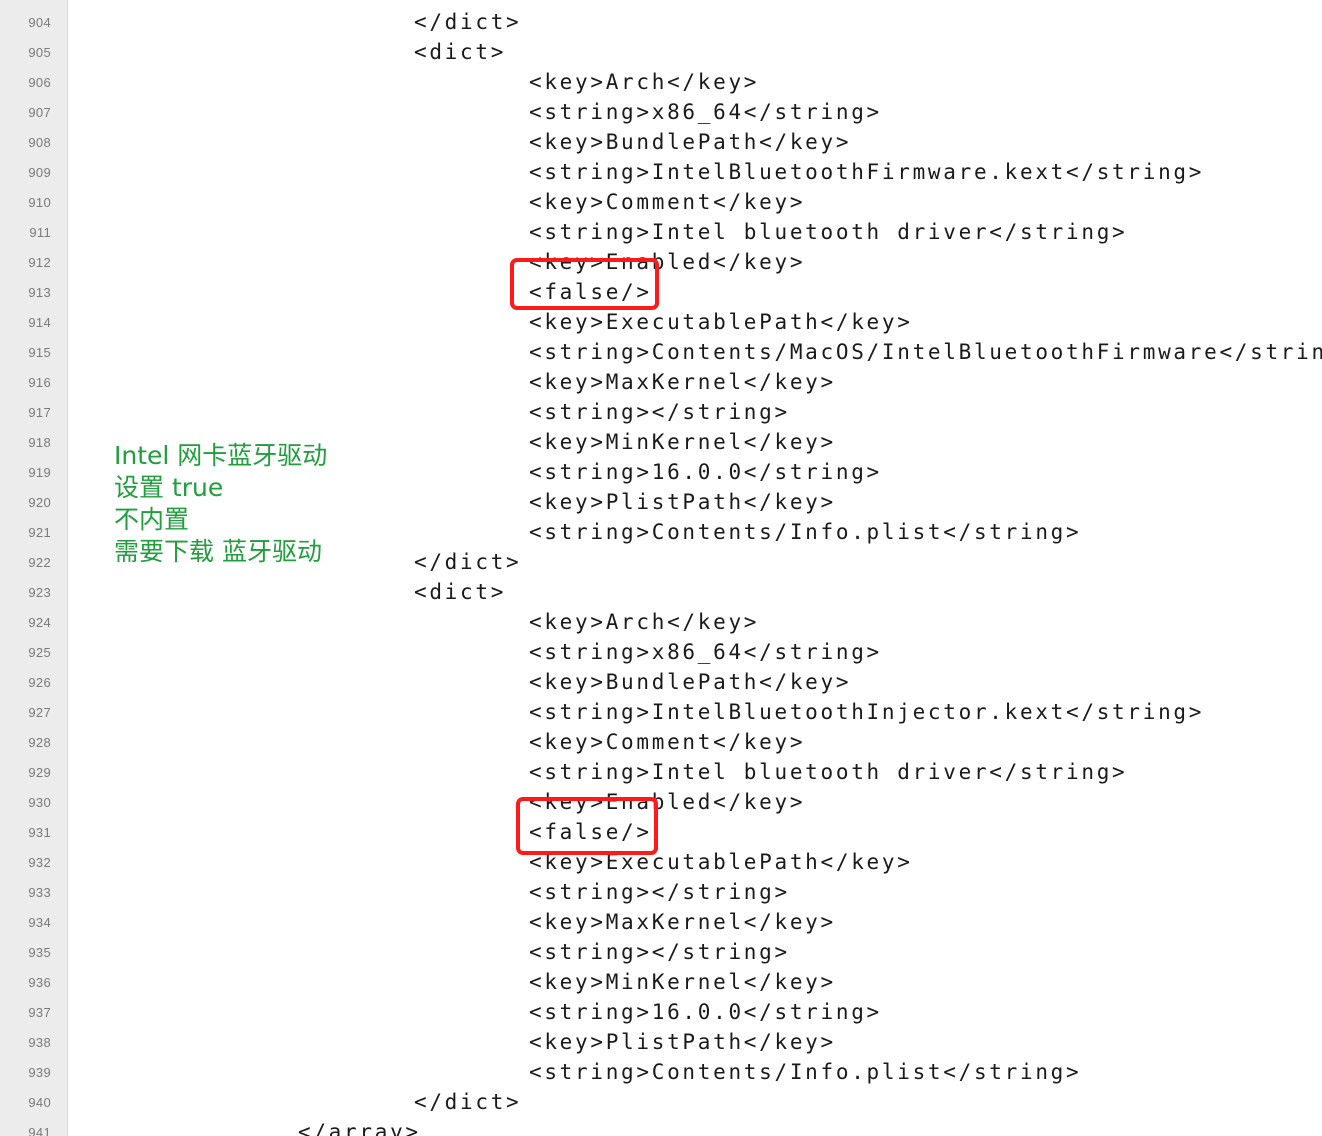  Describe the element at coordinates (39, 142) in the screenshot. I see `line-number: 908` at that location.